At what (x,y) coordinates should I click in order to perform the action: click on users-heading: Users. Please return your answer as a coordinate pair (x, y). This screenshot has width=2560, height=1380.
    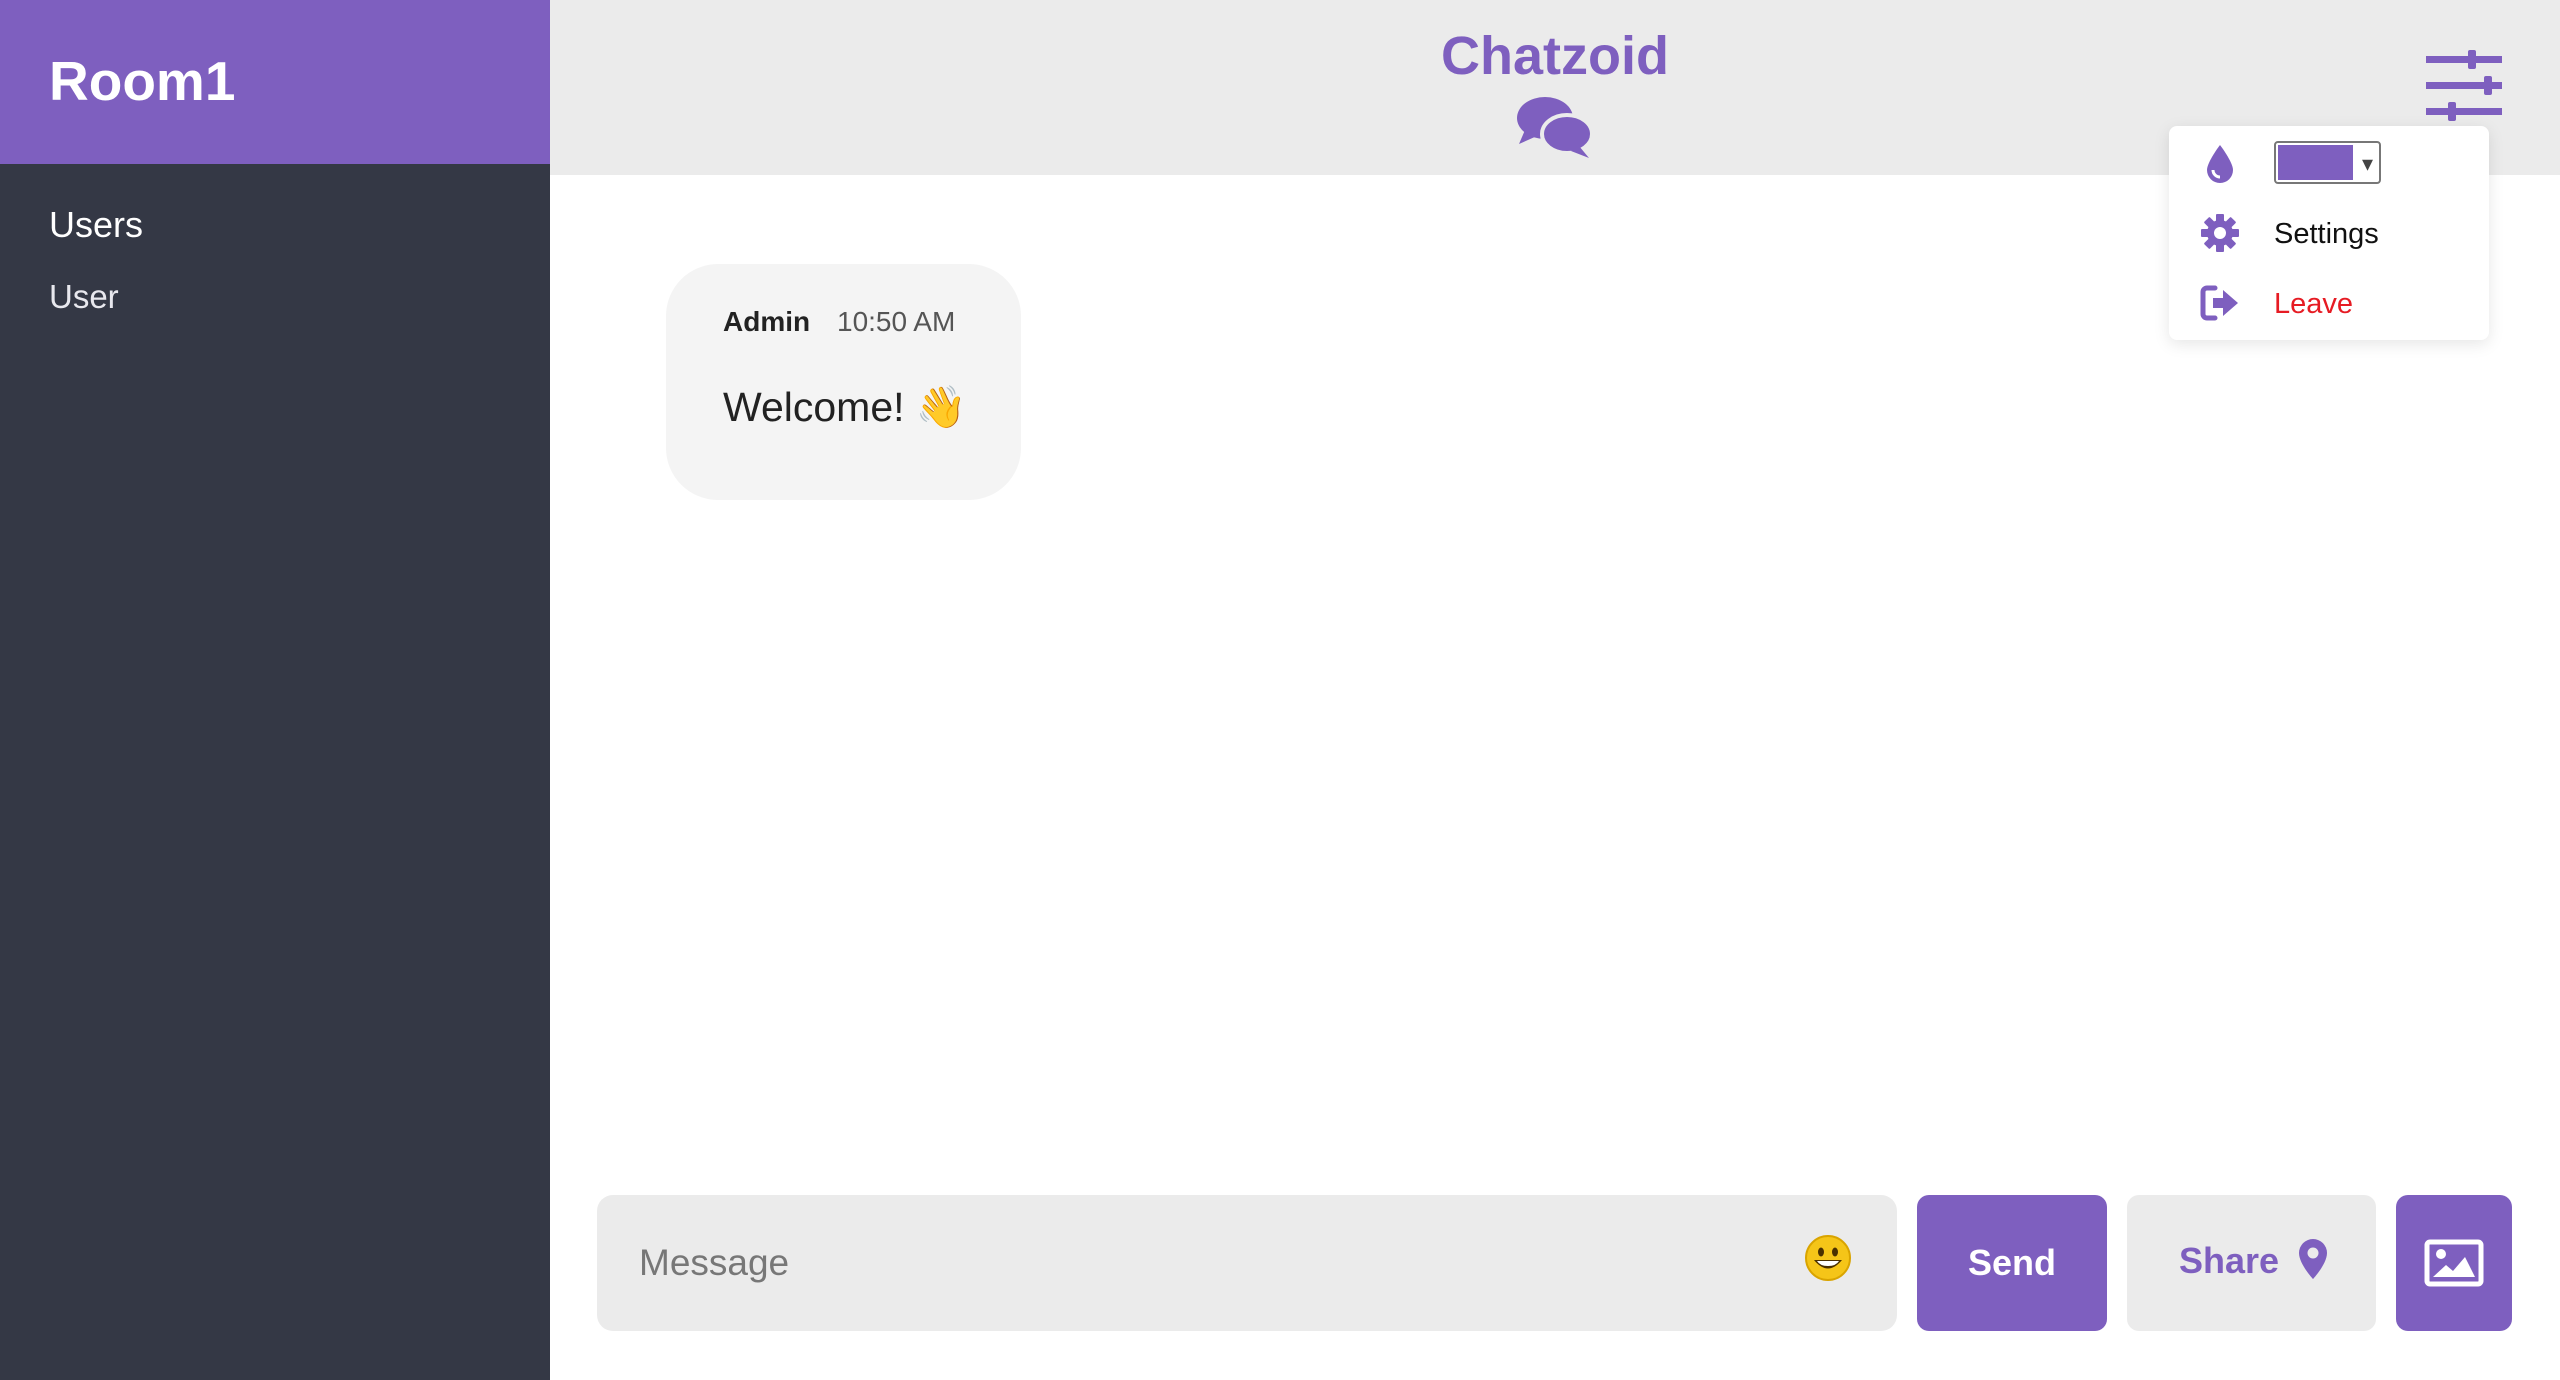
    Looking at the image, I should click on (96, 224).